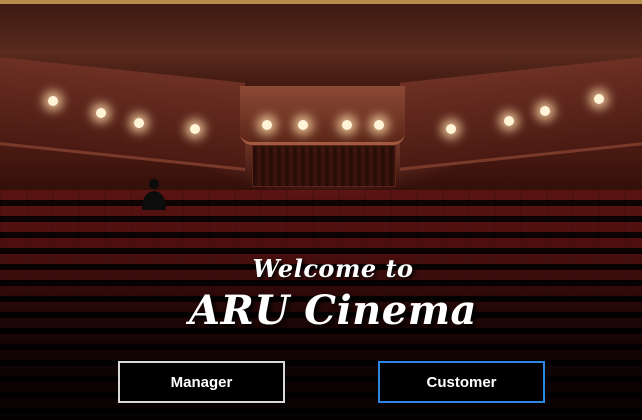  I want to click on cinema-name-title: ARU Cinema, so click(333, 310).